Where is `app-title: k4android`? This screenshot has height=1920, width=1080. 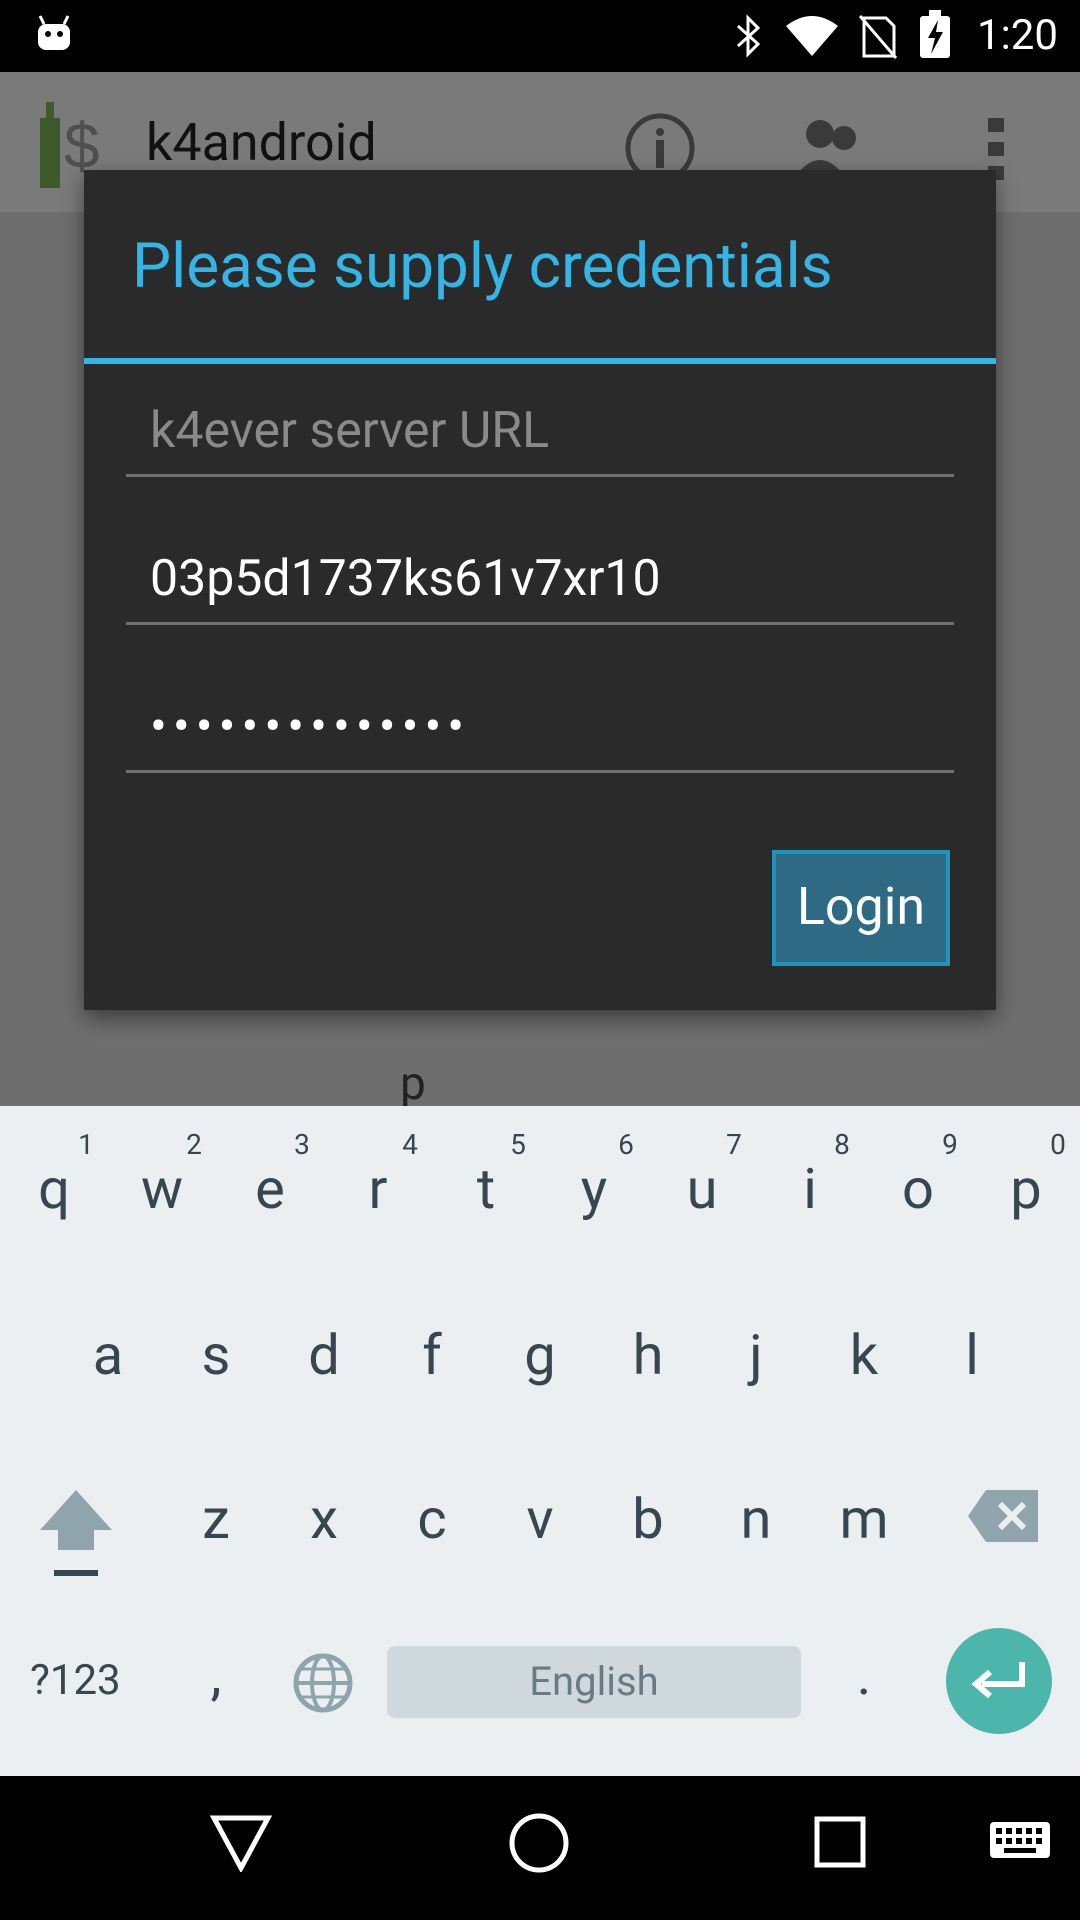
app-title: k4android is located at coordinates (261, 142).